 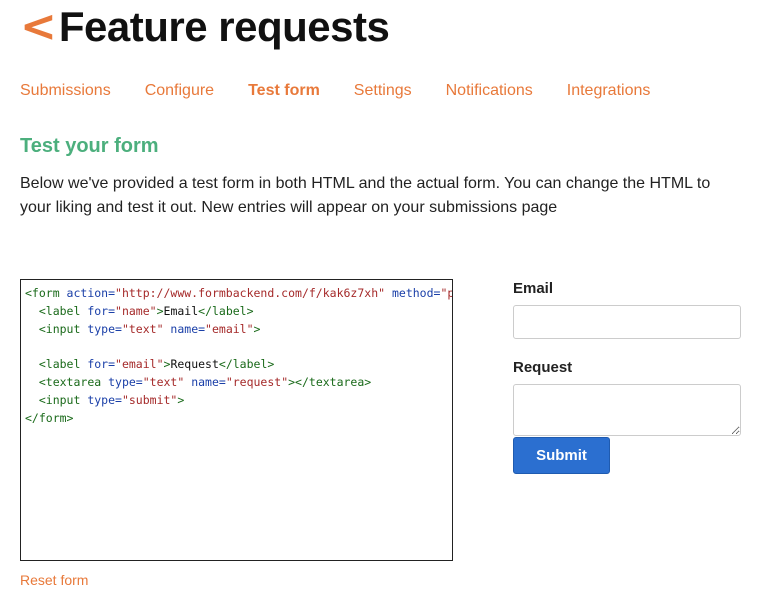 I want to click on email-label: Email, so click(x=533, y=288).